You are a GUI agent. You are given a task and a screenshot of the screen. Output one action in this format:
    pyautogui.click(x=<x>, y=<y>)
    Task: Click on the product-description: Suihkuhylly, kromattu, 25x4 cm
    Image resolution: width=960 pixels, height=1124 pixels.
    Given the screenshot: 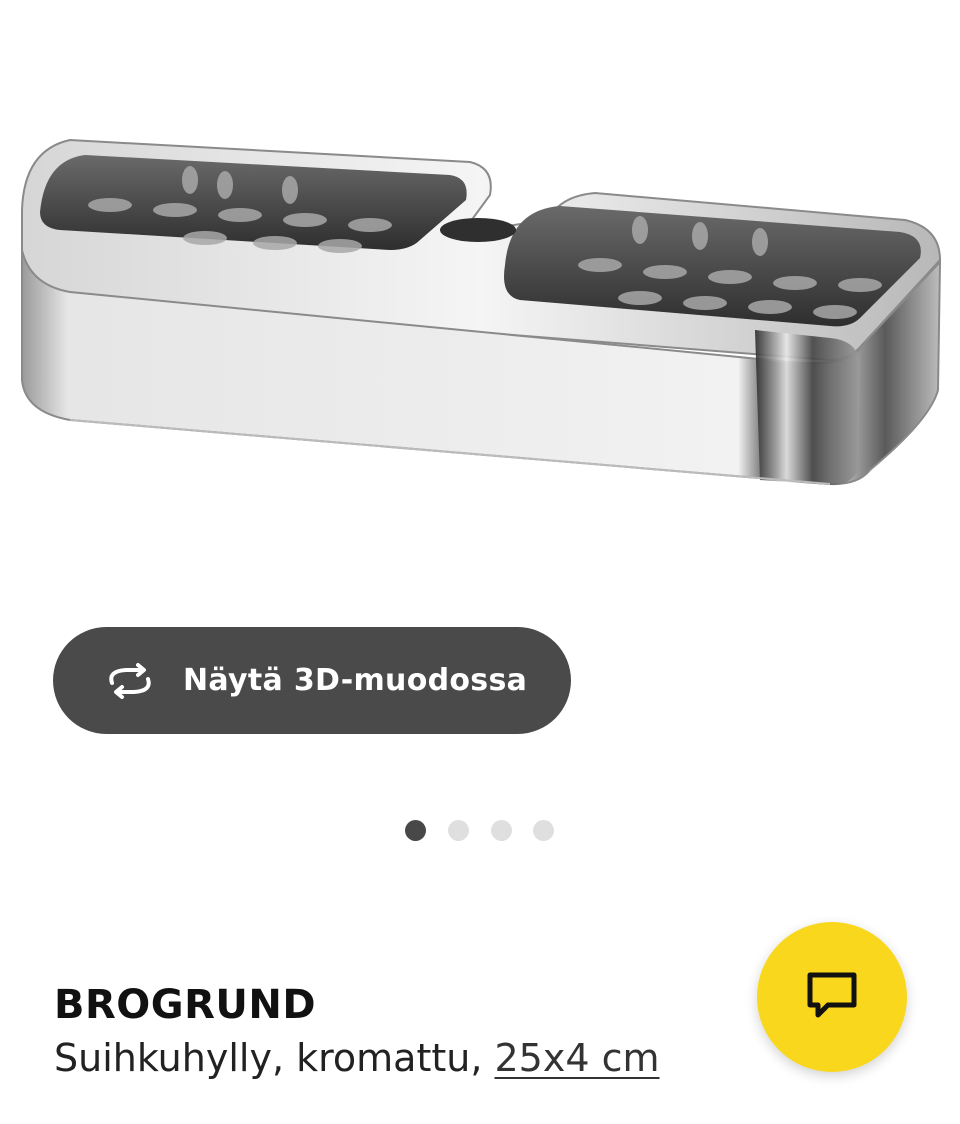 What is the action you would take?
    pyautogui.click(x=357, y=1058)
    